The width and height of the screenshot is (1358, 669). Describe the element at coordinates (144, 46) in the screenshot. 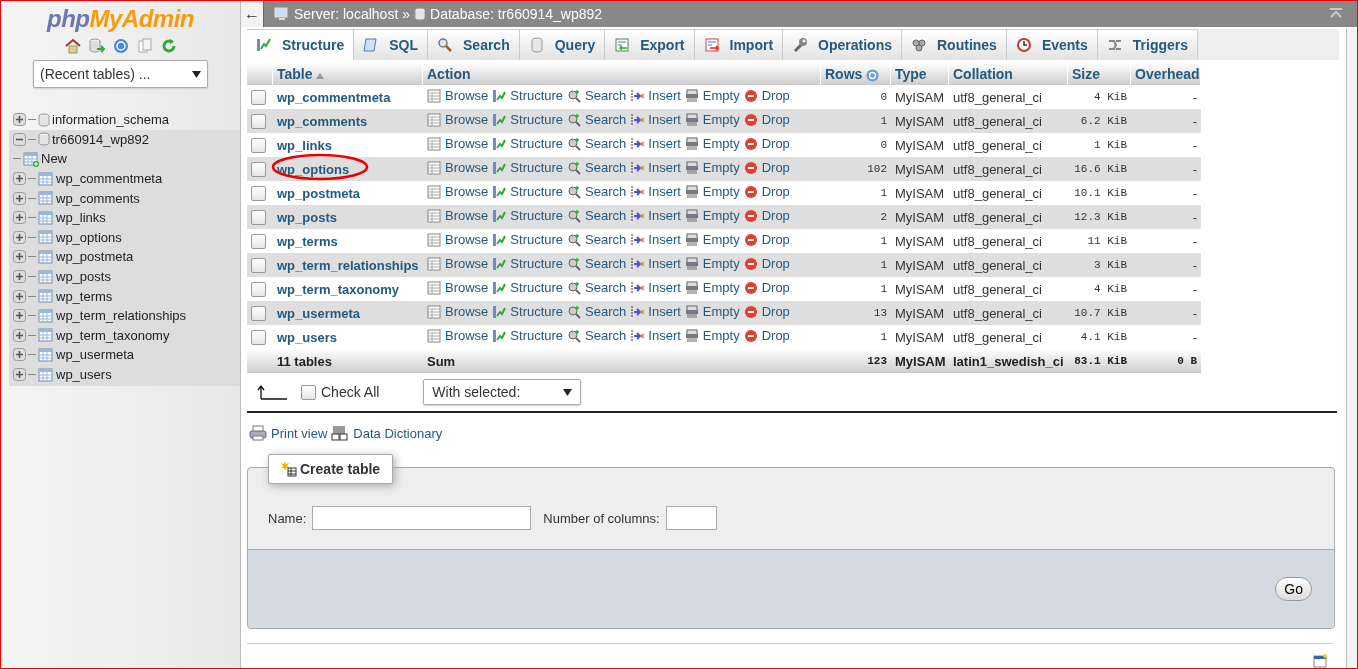

I see `documents-icon` at that location.